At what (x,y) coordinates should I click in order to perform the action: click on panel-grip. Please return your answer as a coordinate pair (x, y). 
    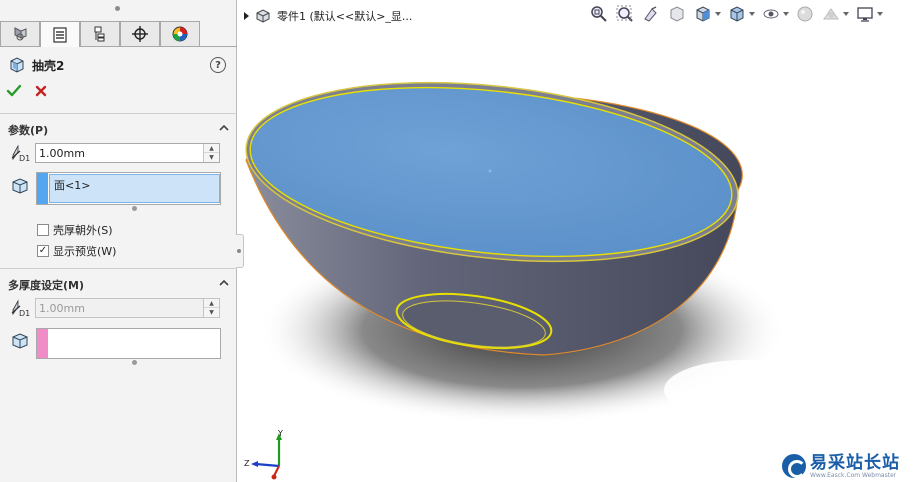
    Looking at the image, I should click on (117, 8).